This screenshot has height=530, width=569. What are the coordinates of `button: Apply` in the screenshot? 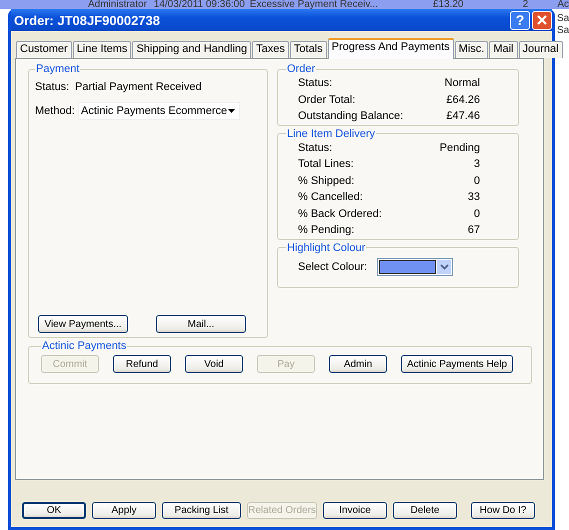 It's located at (124, 510).